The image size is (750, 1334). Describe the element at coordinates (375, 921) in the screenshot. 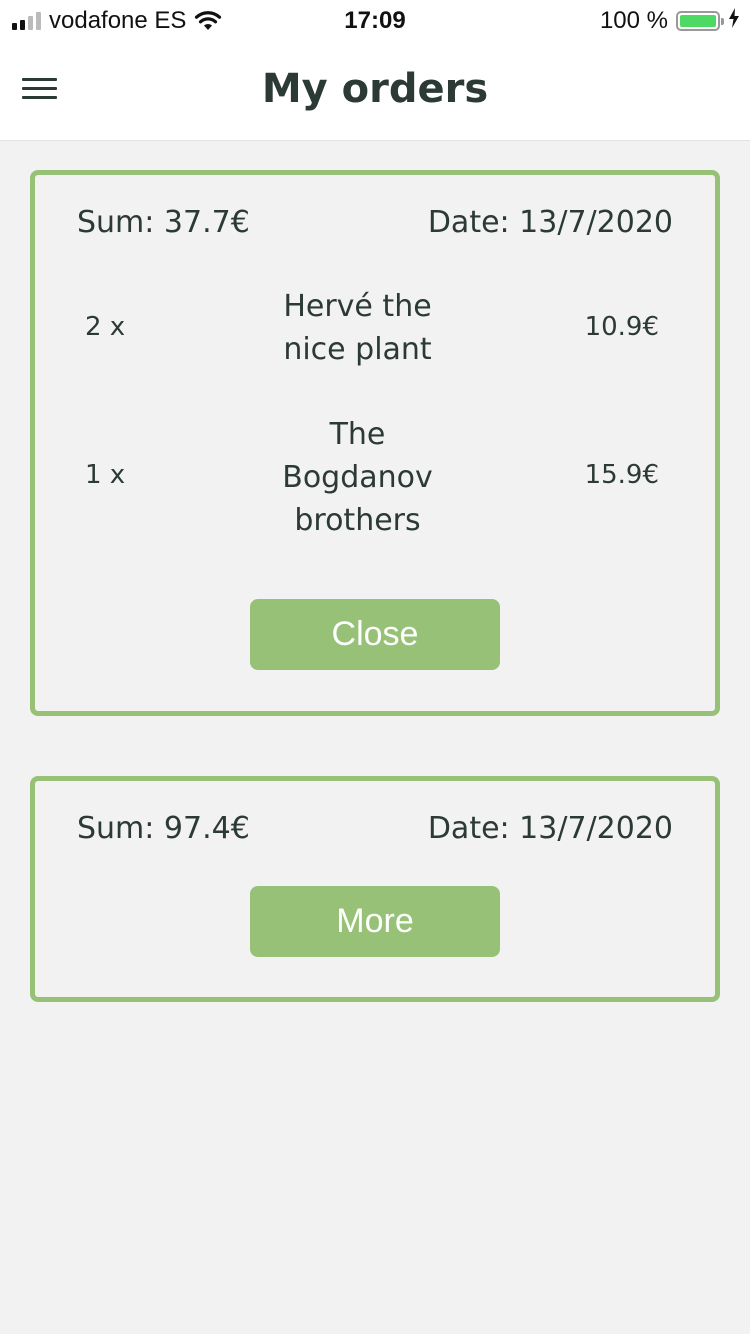

I see `more-button: More` at that location.